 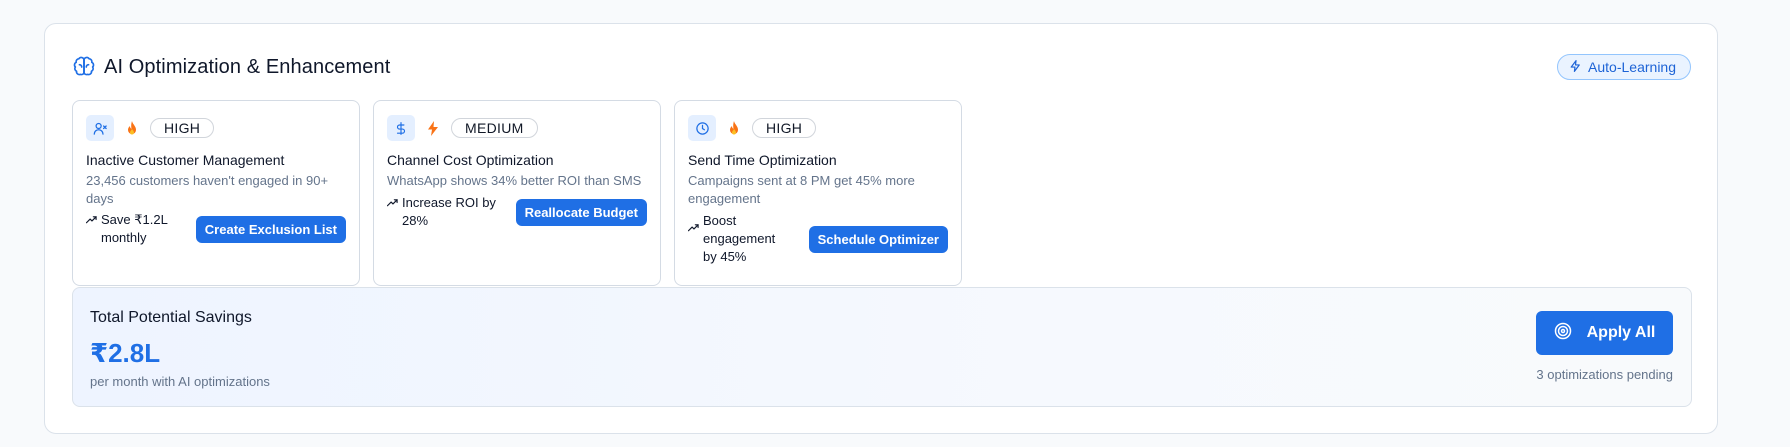 What do you see at coordinates (878, 239) in the screenshot?
I see `schedule-optimizer-button: Schedule Optimizer` at bounding box center [878, 239].